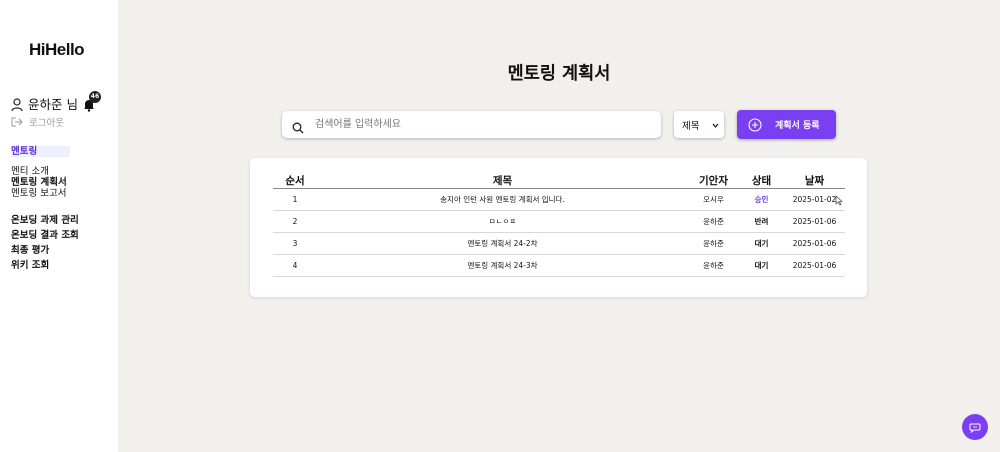  I want to click on chat-icon, so click(975, 427).